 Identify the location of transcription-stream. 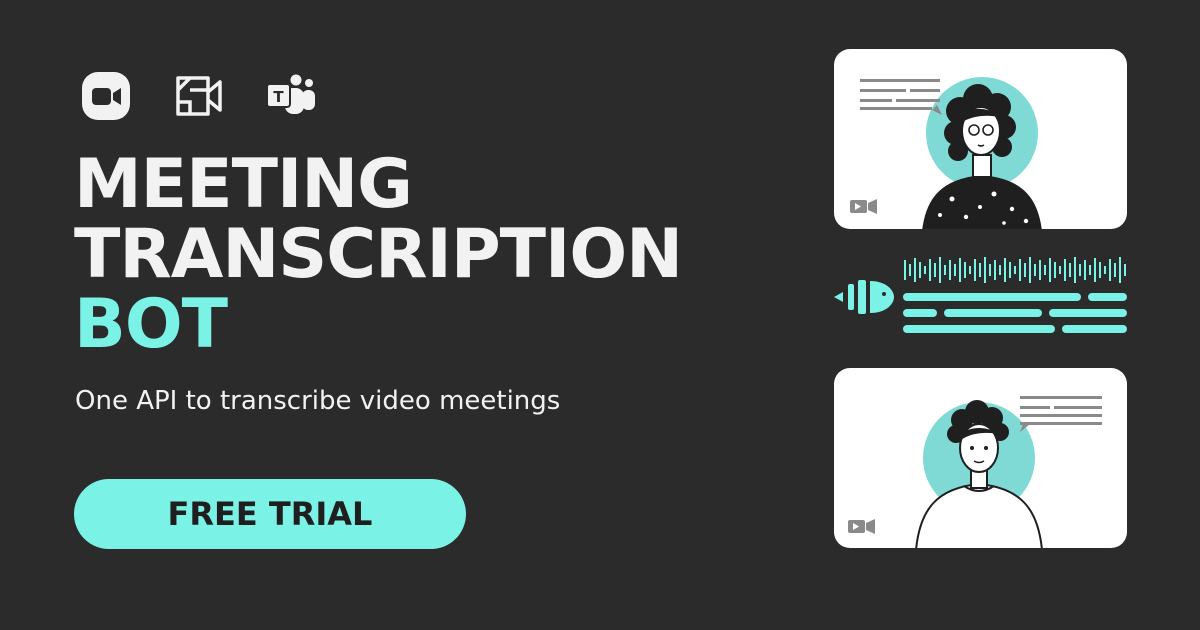
(980, 295).